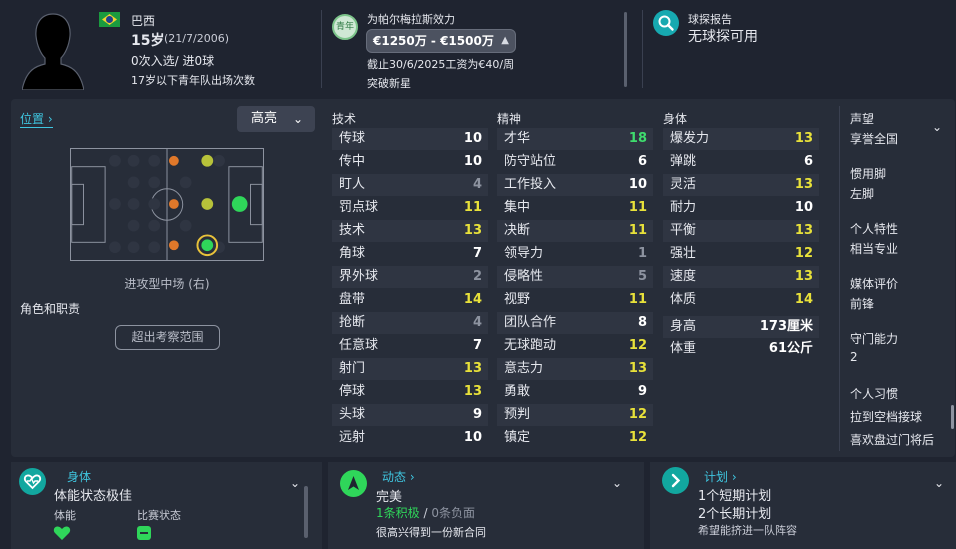  What do you see at coordinates (517, 414) in the screenshot?
I see `attribute-name: 预判` at bounding box center [517, 414].